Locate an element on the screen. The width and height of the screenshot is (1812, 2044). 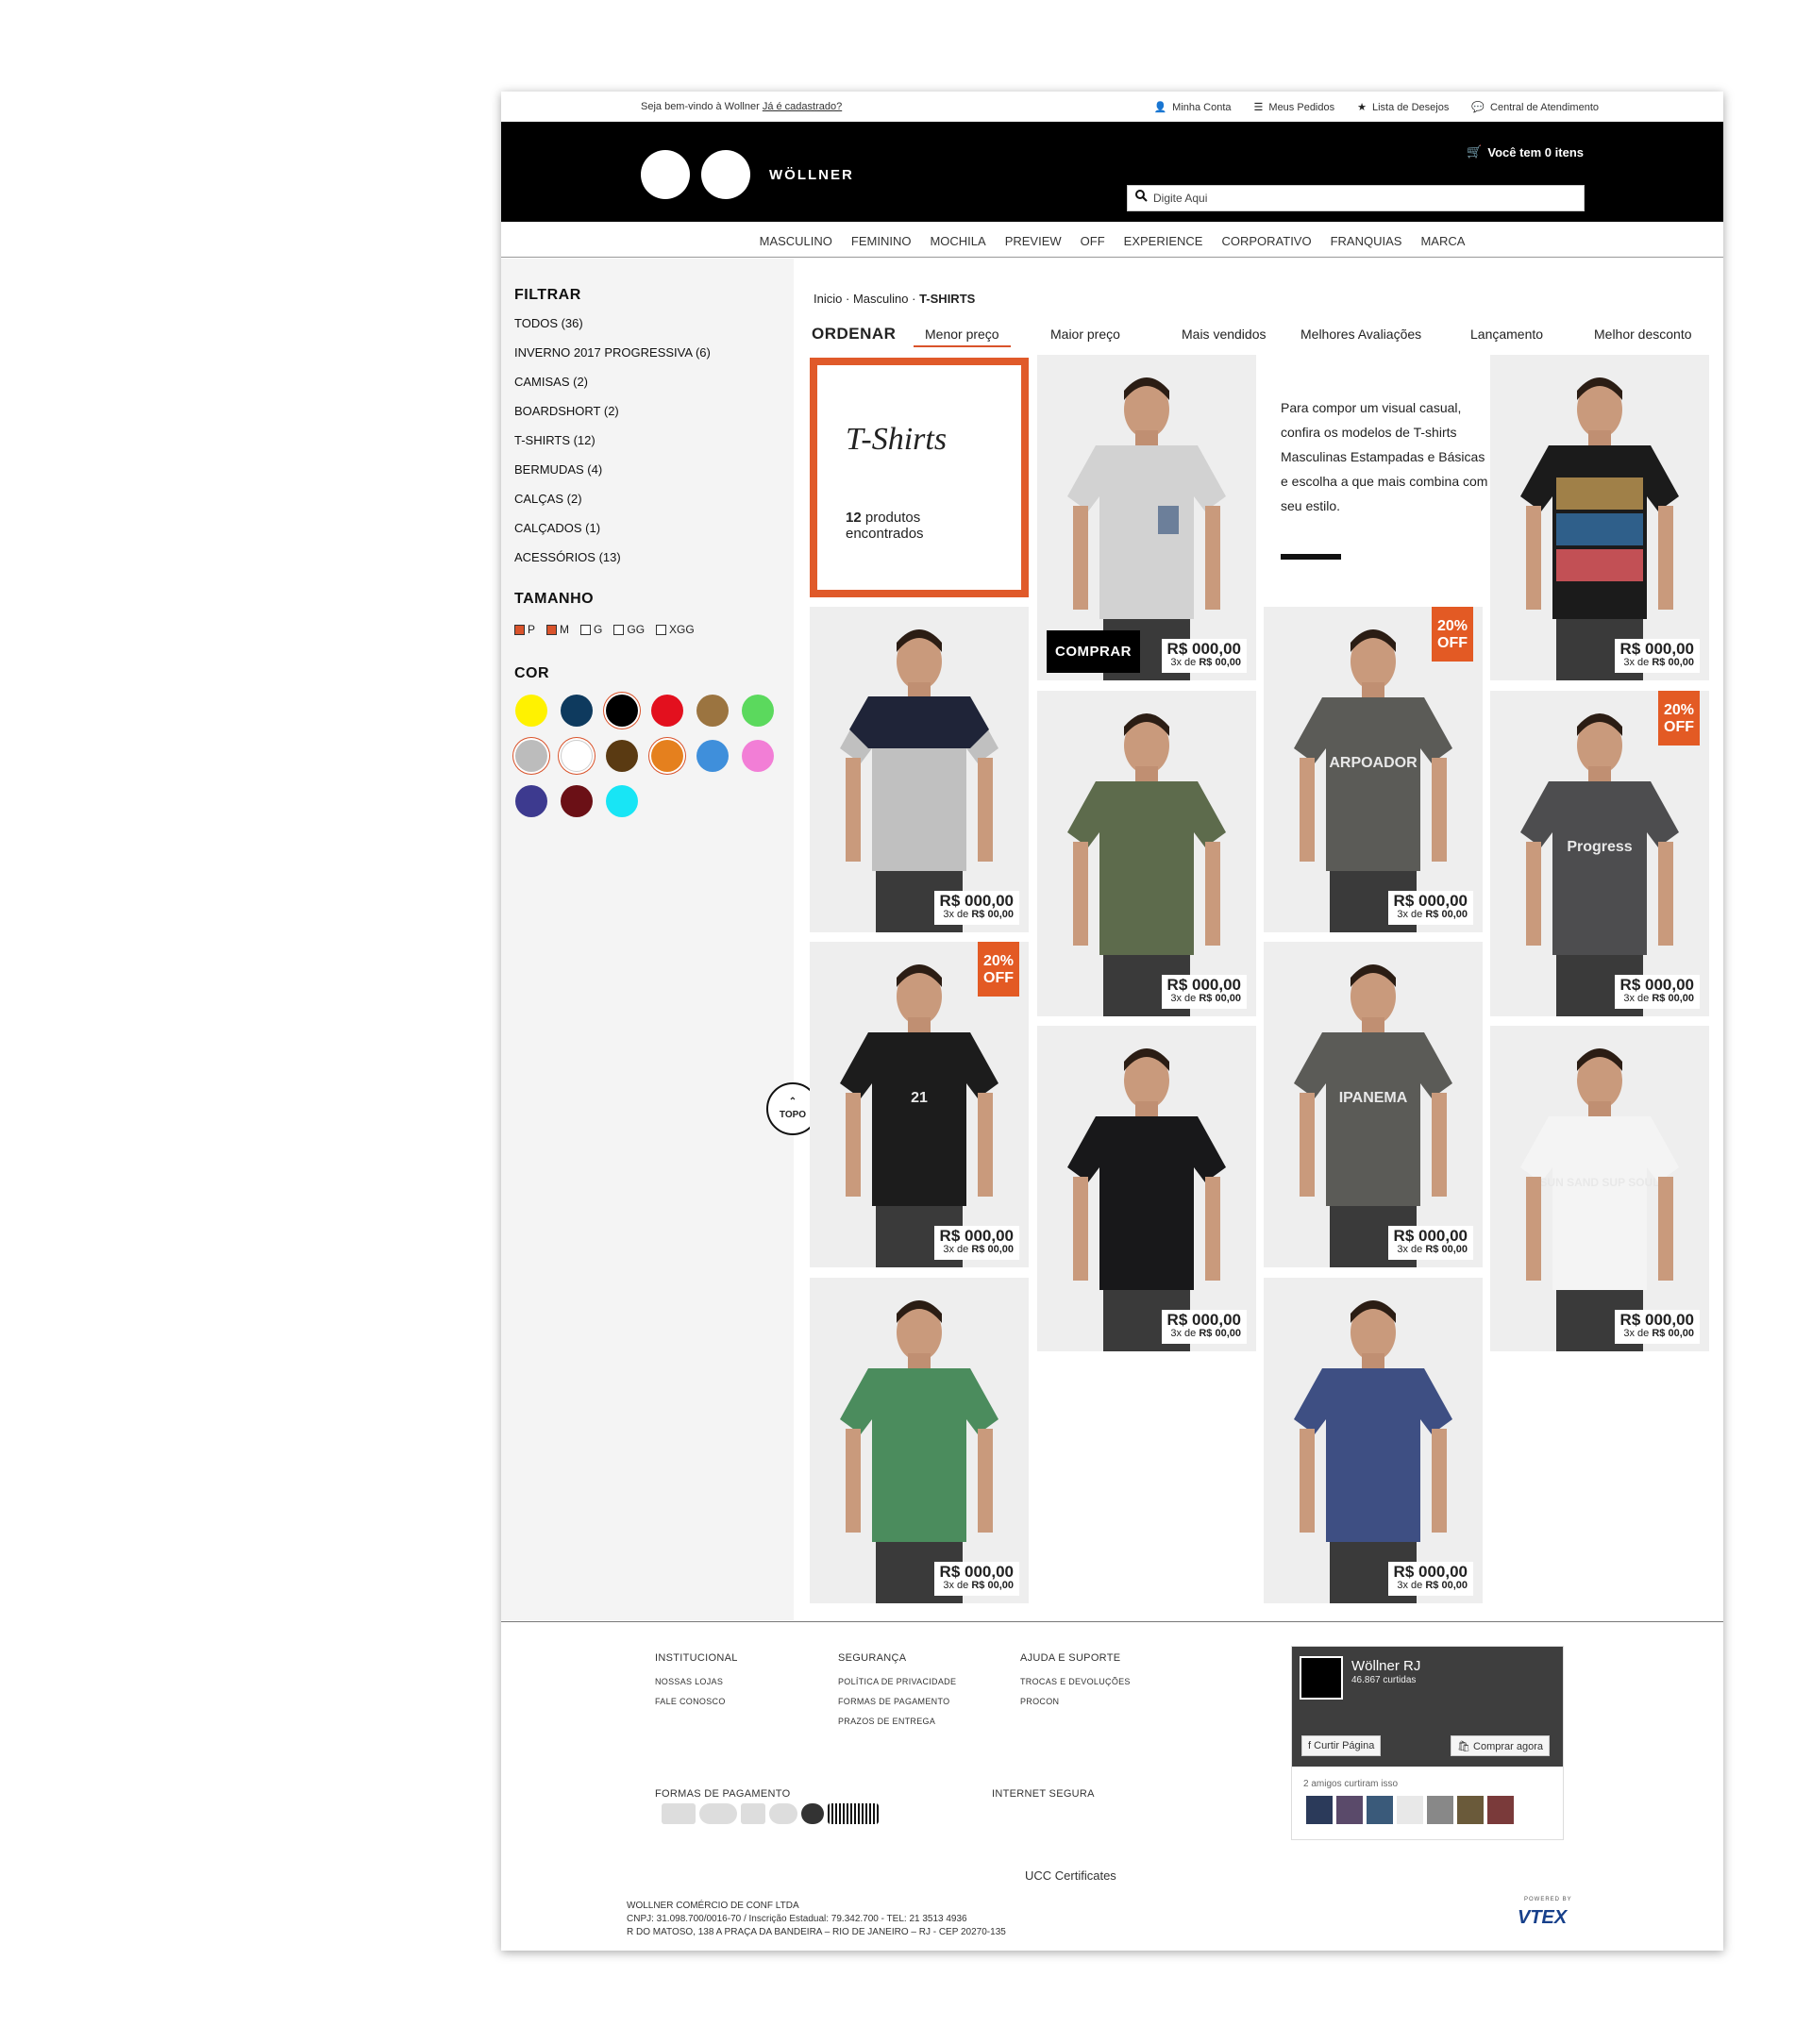
footer-link: FORMAS DE PAGAMENTO is located at coordinates (897, 1701).